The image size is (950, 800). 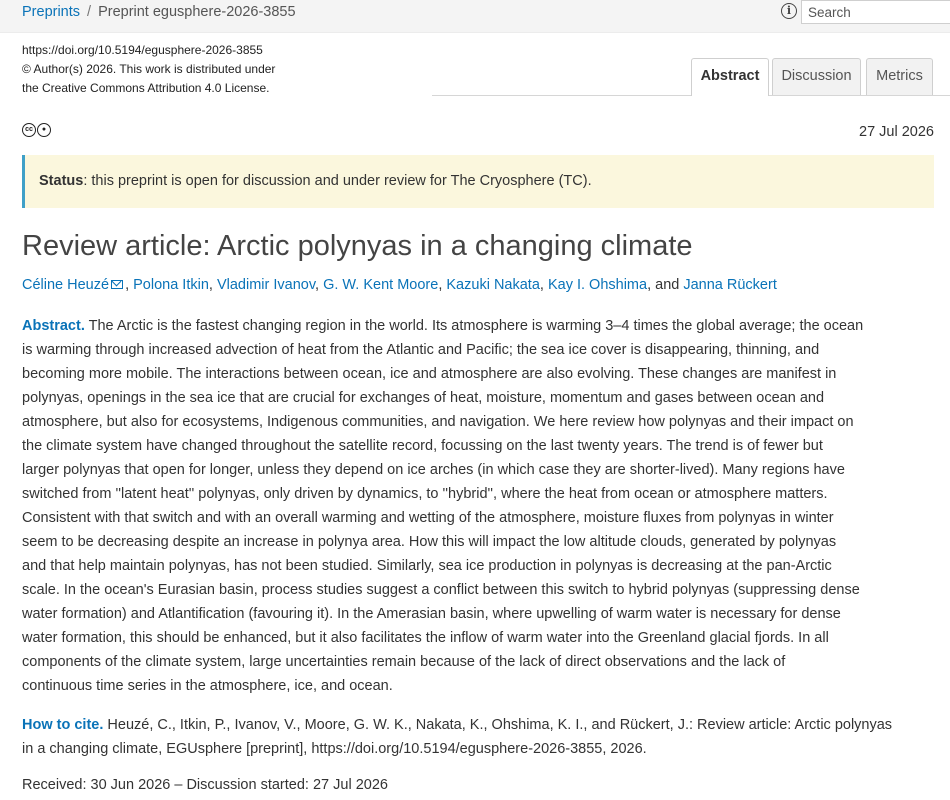 I want to click on cite-label: How to cite., so click(x=63, y=725).